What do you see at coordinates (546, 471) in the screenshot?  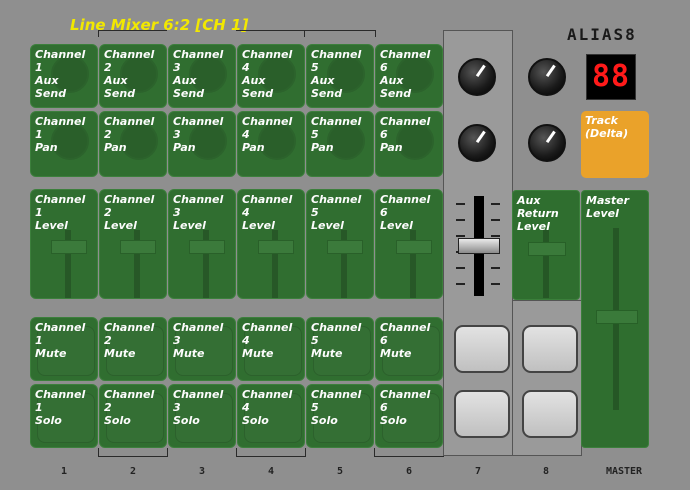 I see `column-number-8: 8` at bounding box center [546, 471].